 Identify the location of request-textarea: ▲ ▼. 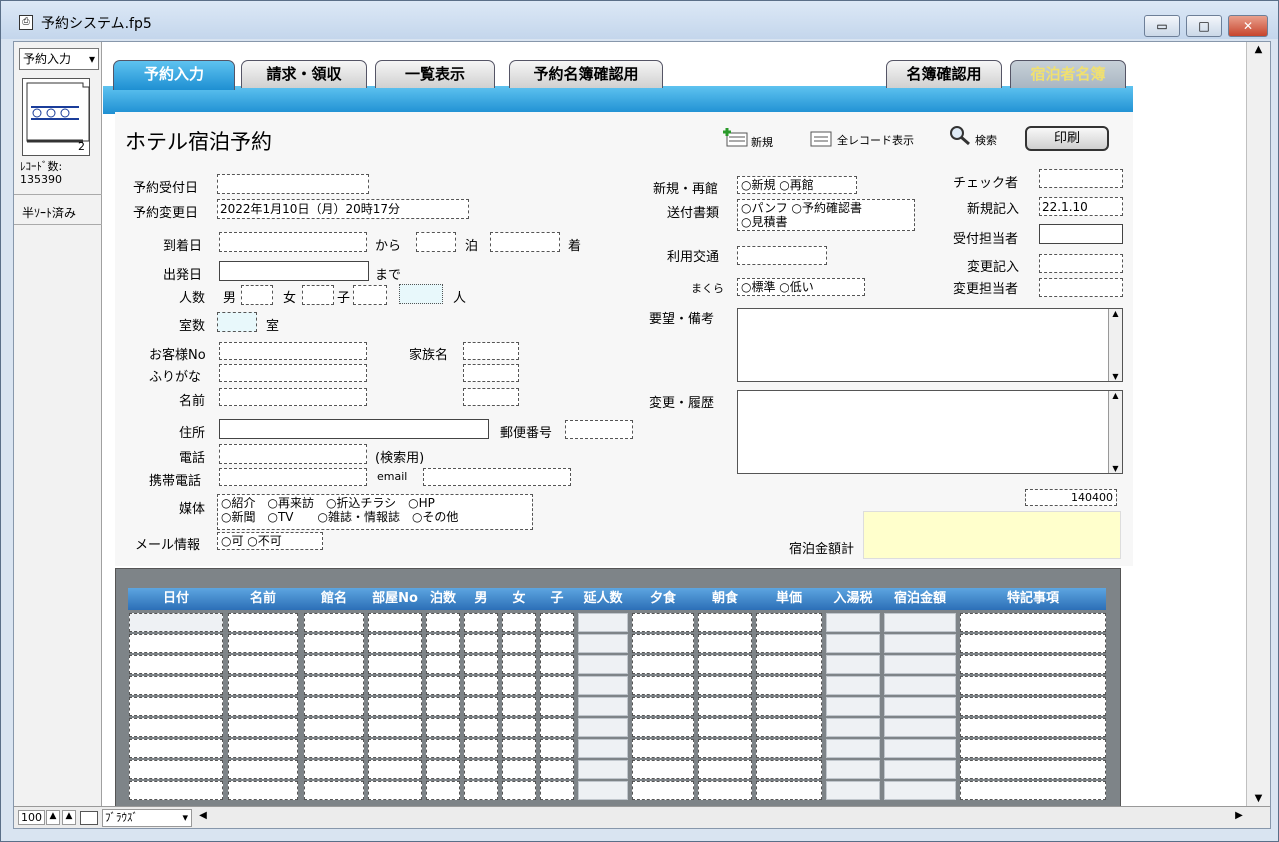
(930, 345).